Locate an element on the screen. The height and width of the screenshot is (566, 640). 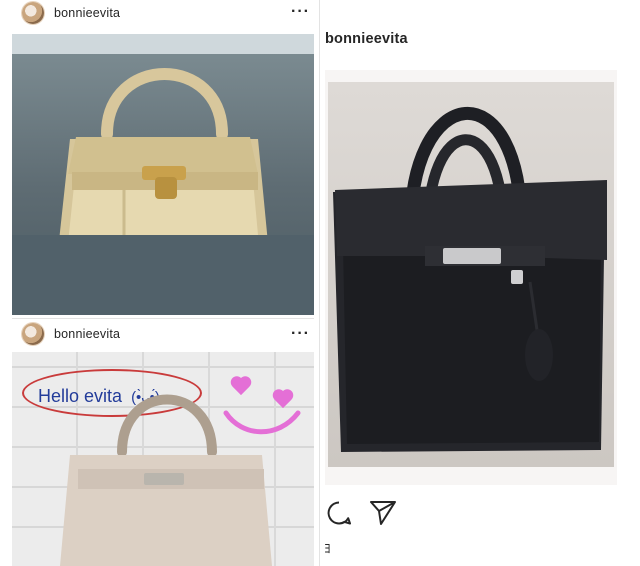
background-seat is located at coordinates (163, 275).